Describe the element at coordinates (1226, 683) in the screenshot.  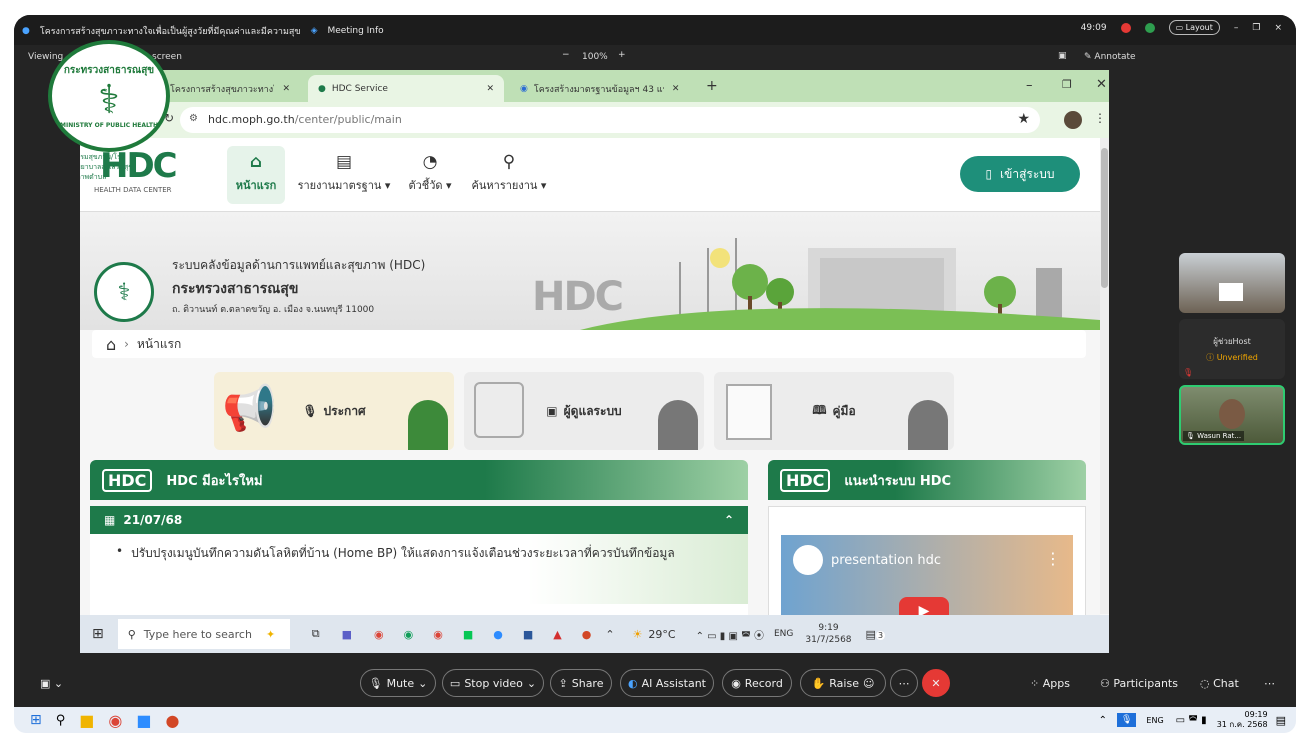
I see `chat-label: Chat` at that location.